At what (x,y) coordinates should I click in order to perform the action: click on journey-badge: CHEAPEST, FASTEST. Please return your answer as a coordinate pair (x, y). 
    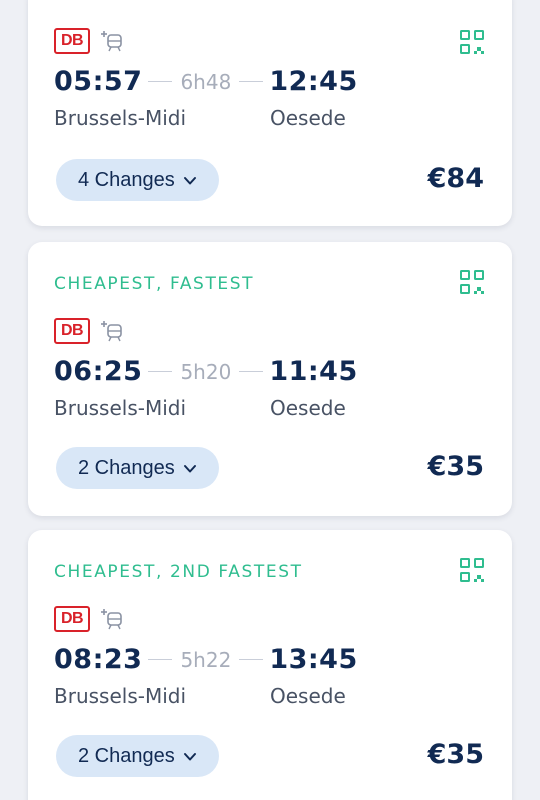
    Looking at the image, I should click on (154, 284).